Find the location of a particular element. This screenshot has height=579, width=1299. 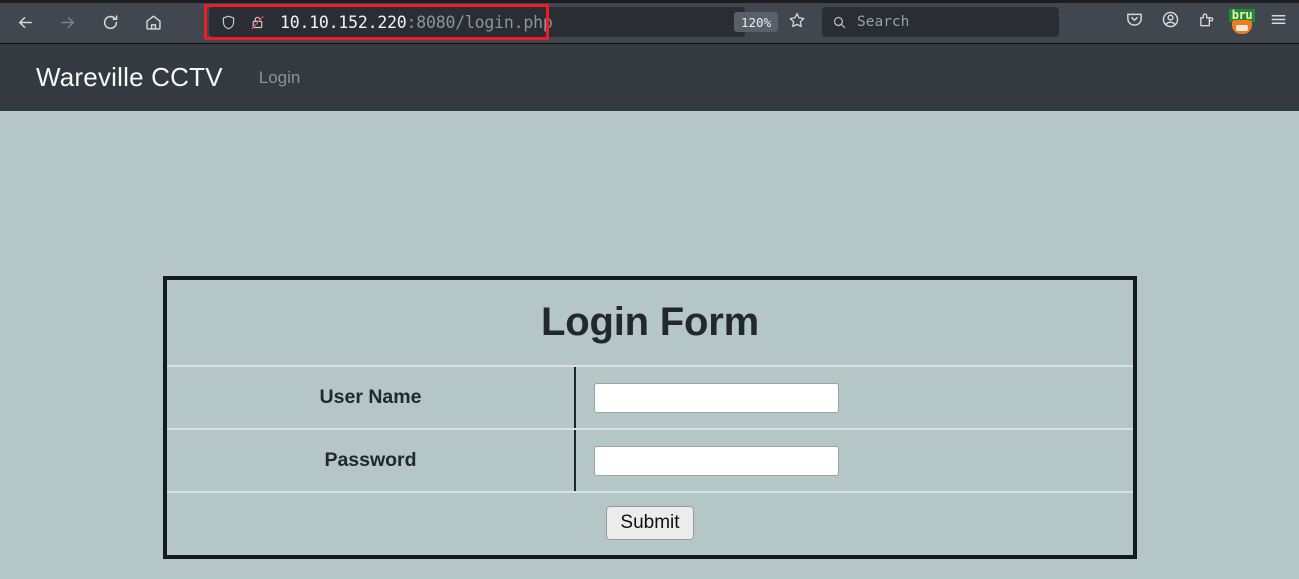

star-icon is located at coordinates (797, 22).